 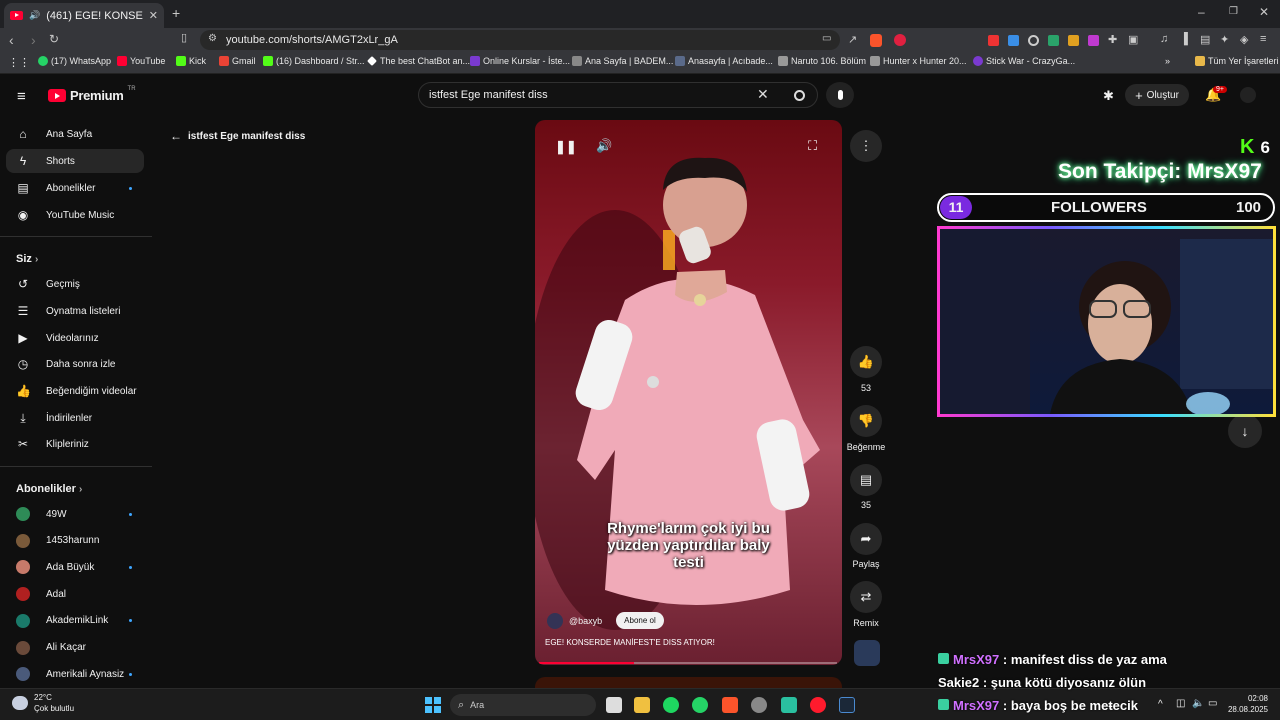 I want to click on sidebar-icon: ▐, so click(x=1184, y=39).